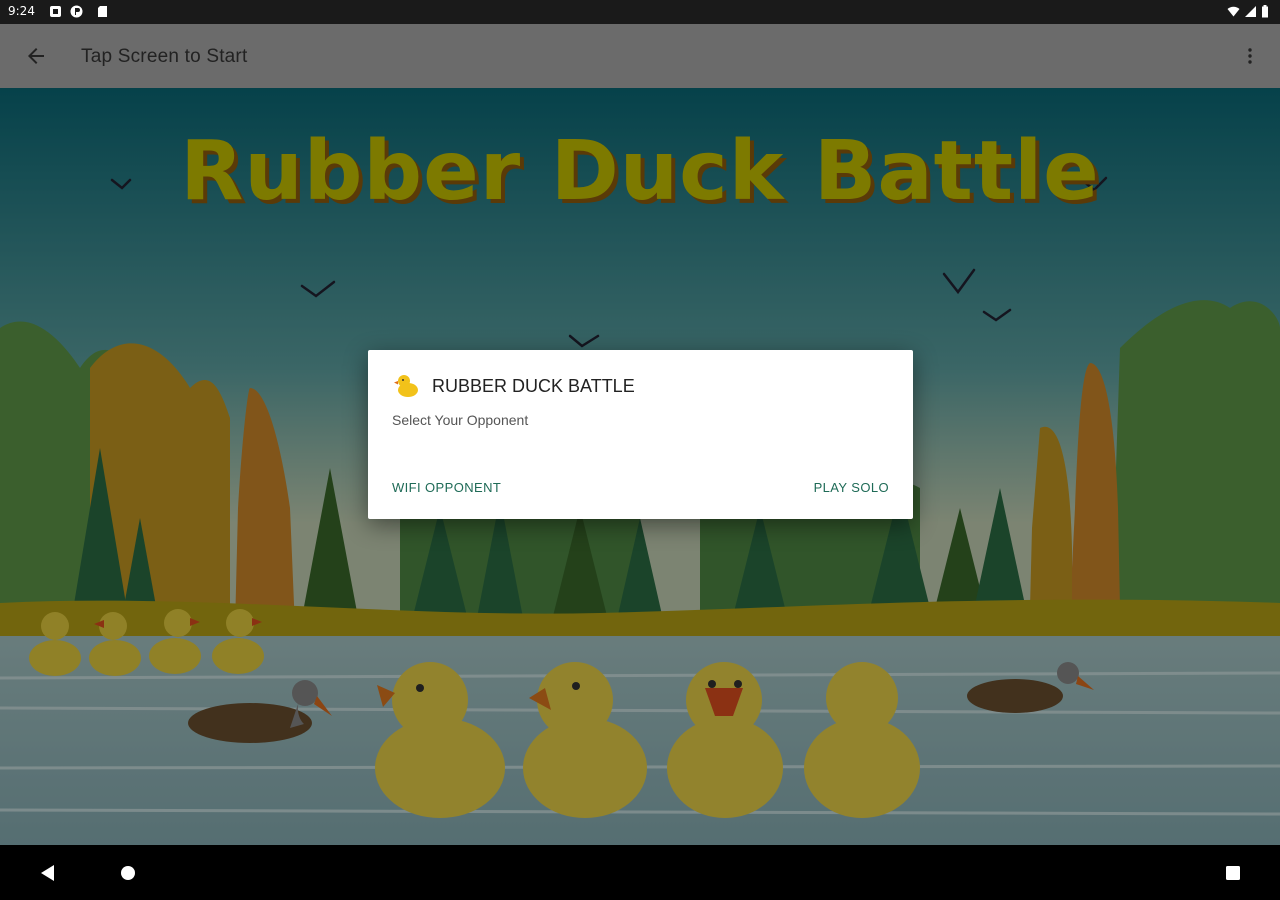 The height and width of the screenshot is (900, 1280). I want to click on app-title: Tap Screen to Start, so click(164, 56).